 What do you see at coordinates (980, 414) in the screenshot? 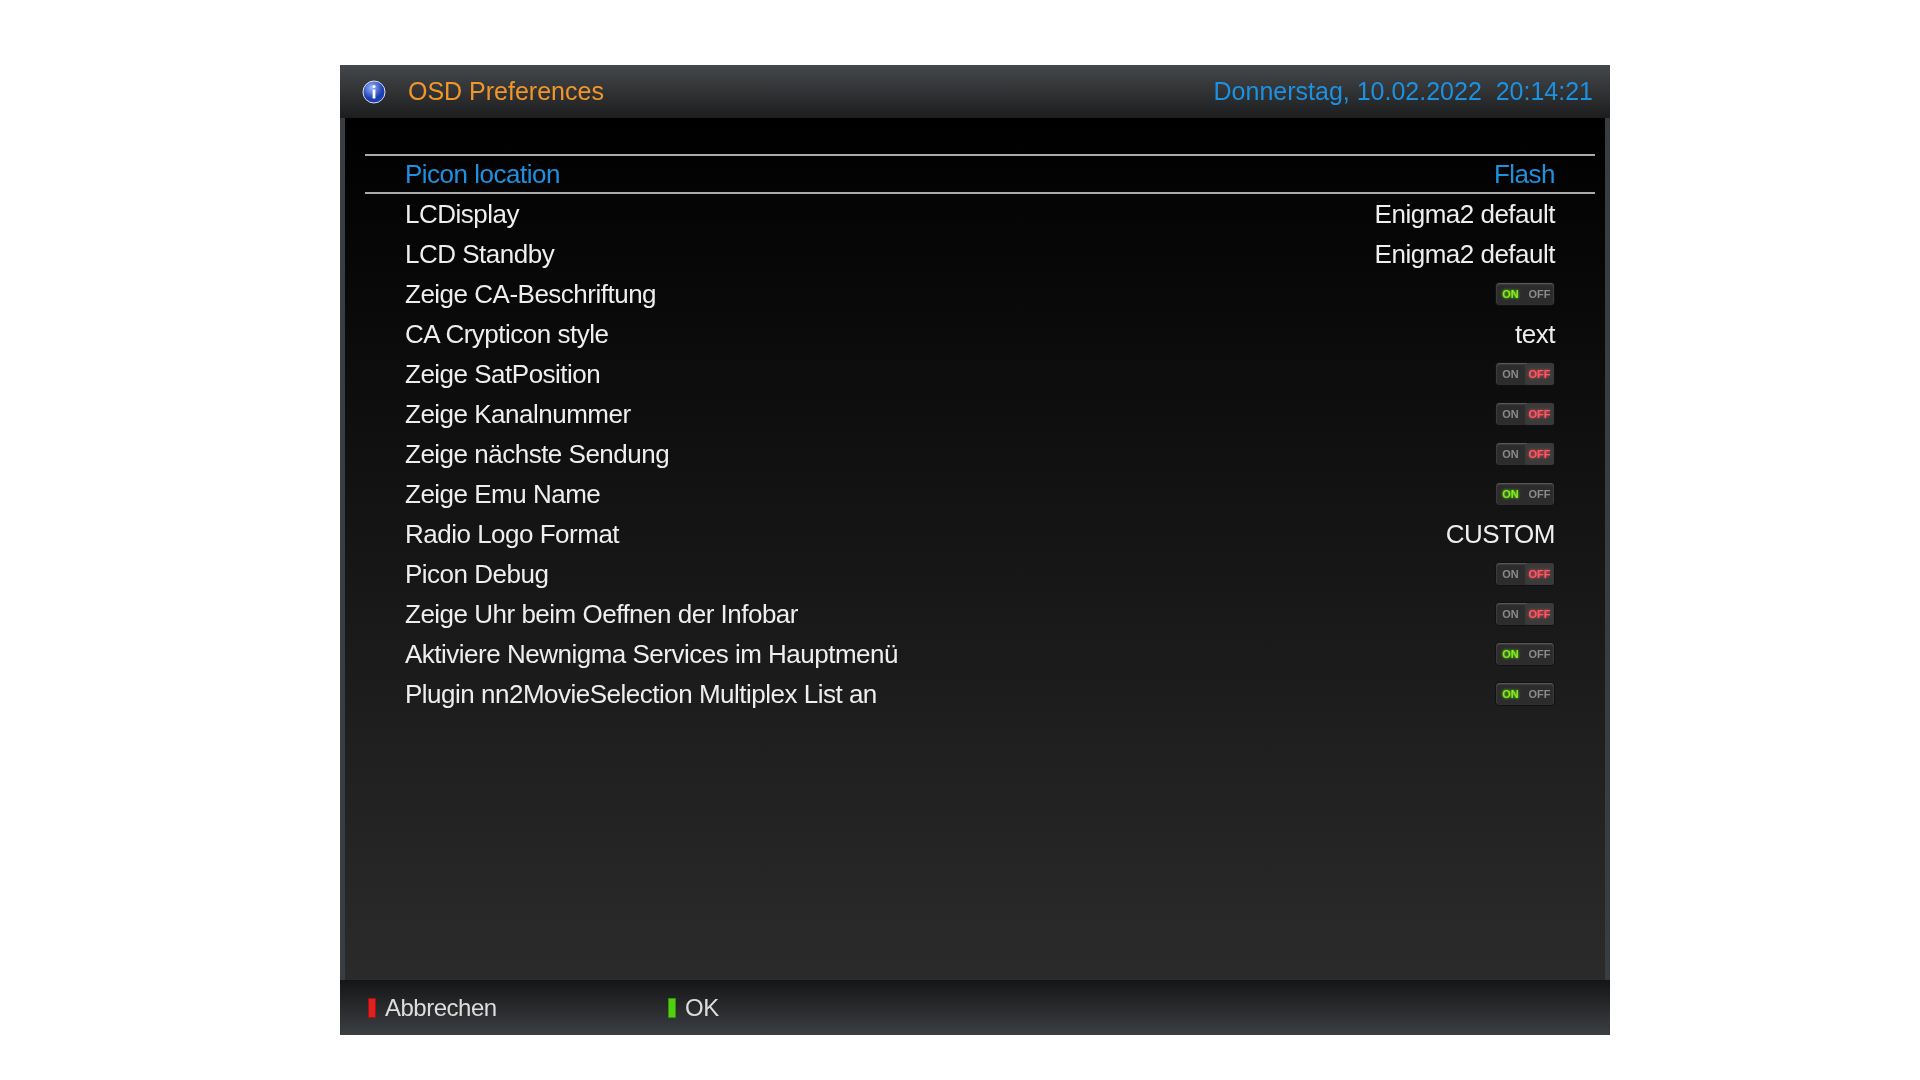
I see `settings-row: Zeige Kanalnummer ON OFF` at bounding box center [980, 414].